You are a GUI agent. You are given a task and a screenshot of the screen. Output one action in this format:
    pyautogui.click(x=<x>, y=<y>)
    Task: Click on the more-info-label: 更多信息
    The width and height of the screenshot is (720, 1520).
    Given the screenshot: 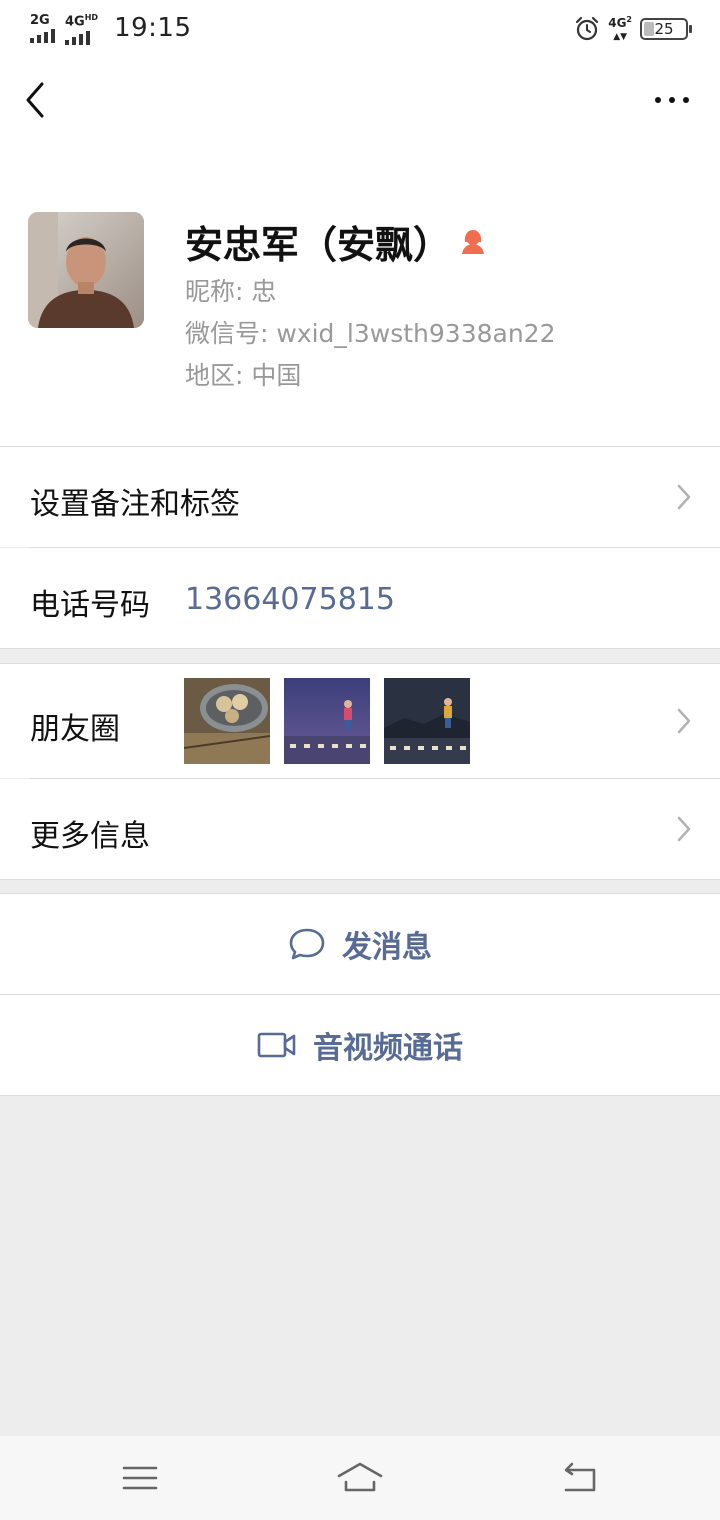 What is the action you would take?
    pyautogui.click(x=90, y=836)
    